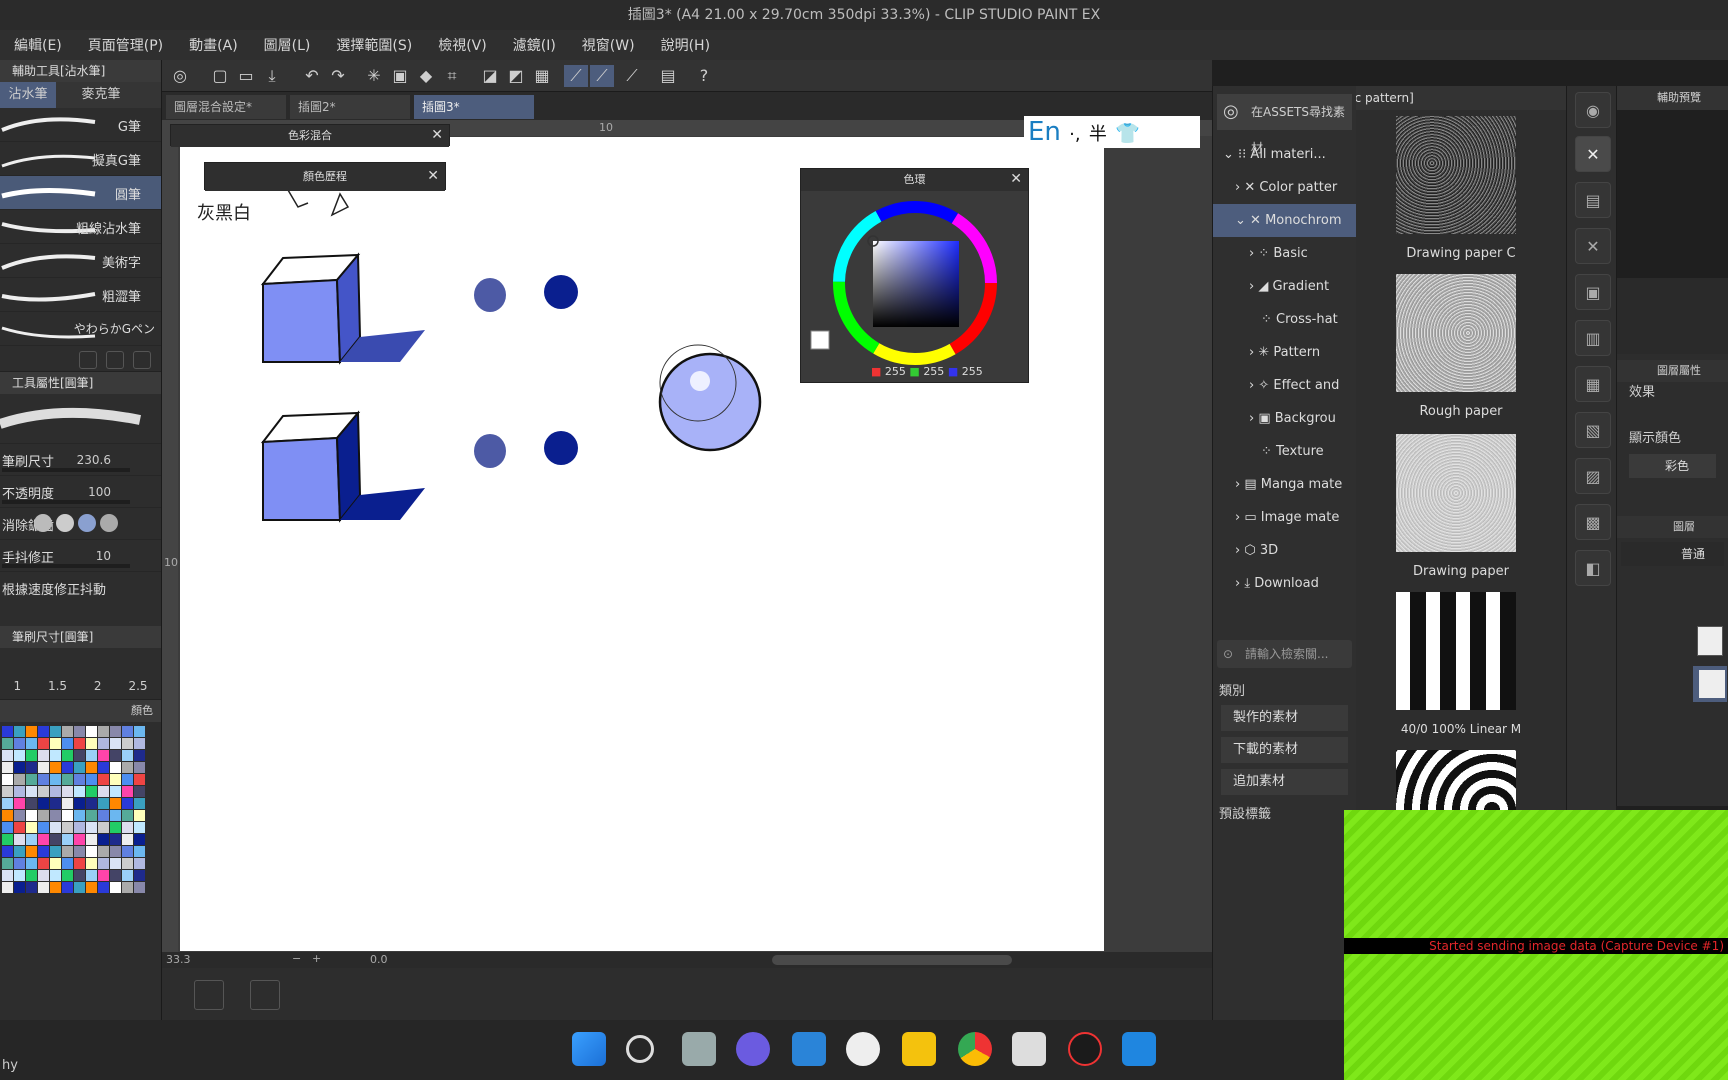 The height and width of the screenshot is (1080, 1728). What do you see at coordinates (1456, 780) in the screenshot?
I see `thumbnail-concentric` at bounding box center [1456, 780].